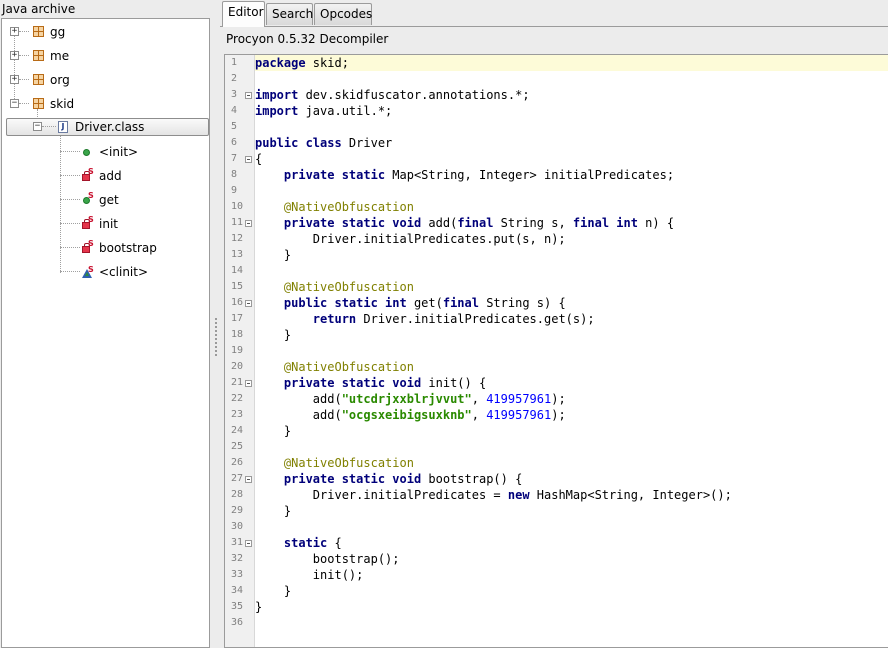 Image resolution: width=888 pixels, height=648 pixels. Describe the element at coordinates (237, 542) in the screenshot. I see `line-number: 31` at that location.